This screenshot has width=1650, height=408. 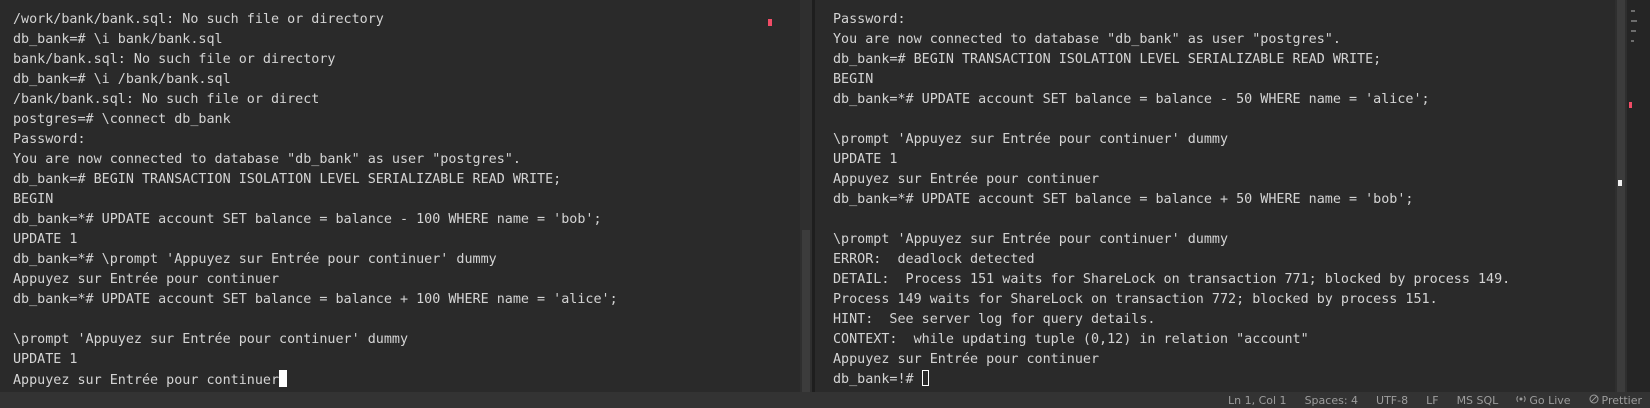 I want to click on terminal-line-text: postgres=# \connect db_bank, so click(x=122, y=119).